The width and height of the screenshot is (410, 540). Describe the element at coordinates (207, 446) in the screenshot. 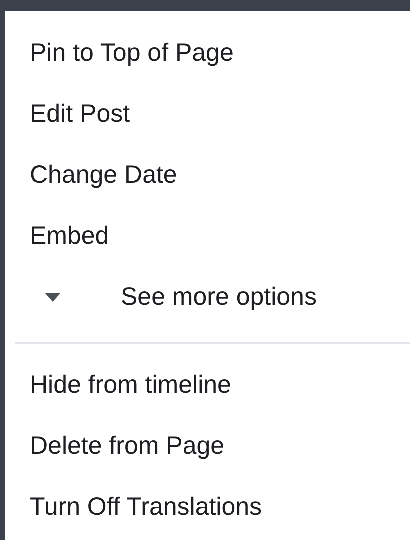

I see `menu-item: Delete from Page` at that location.